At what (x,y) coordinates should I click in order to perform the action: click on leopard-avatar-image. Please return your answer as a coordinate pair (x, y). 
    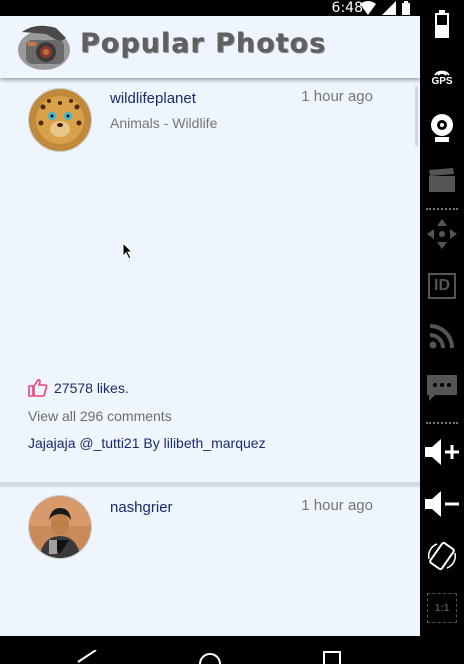
    Looking at the image, I should click on (60, 120).